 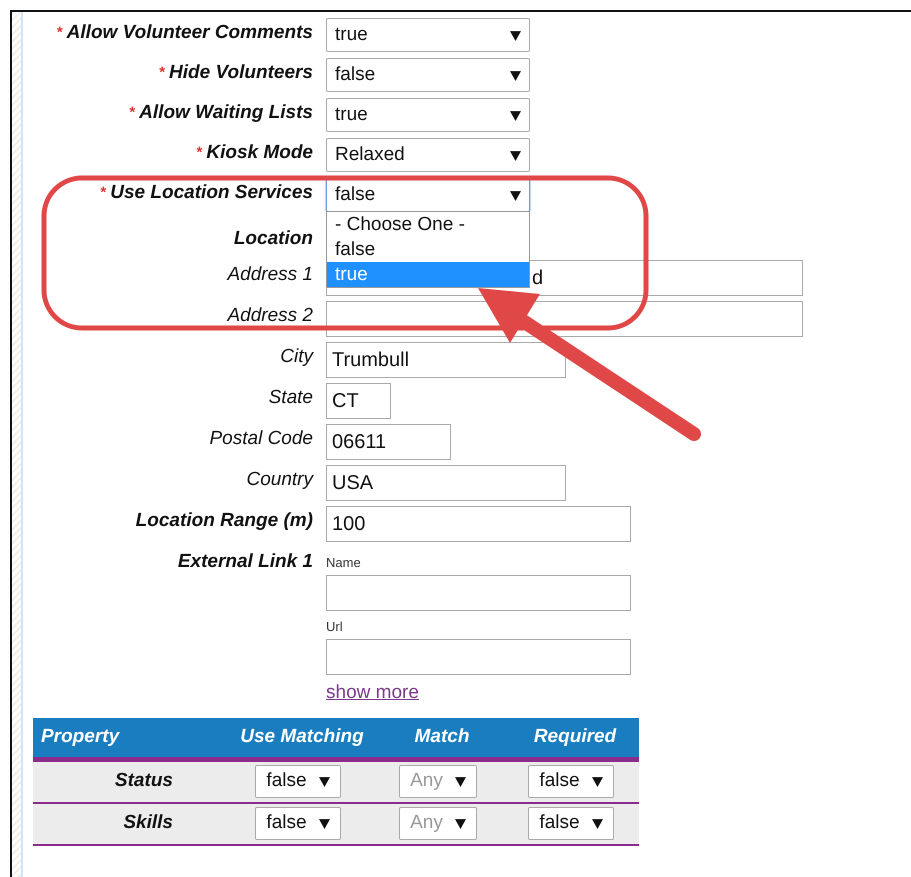 What do you see at coordinates (358, 401) in the screenshot?
I see `input-field: CT` at bounding box center [358, 401].